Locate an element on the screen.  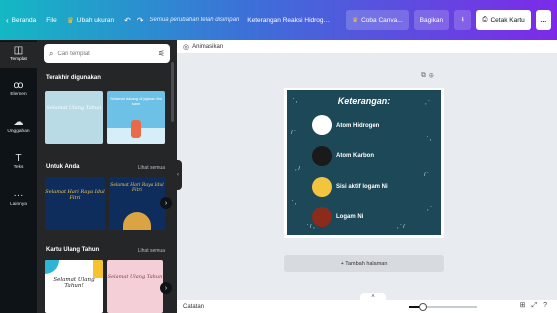
filter-icon: ⚟ is located at coordinates (161, 53).